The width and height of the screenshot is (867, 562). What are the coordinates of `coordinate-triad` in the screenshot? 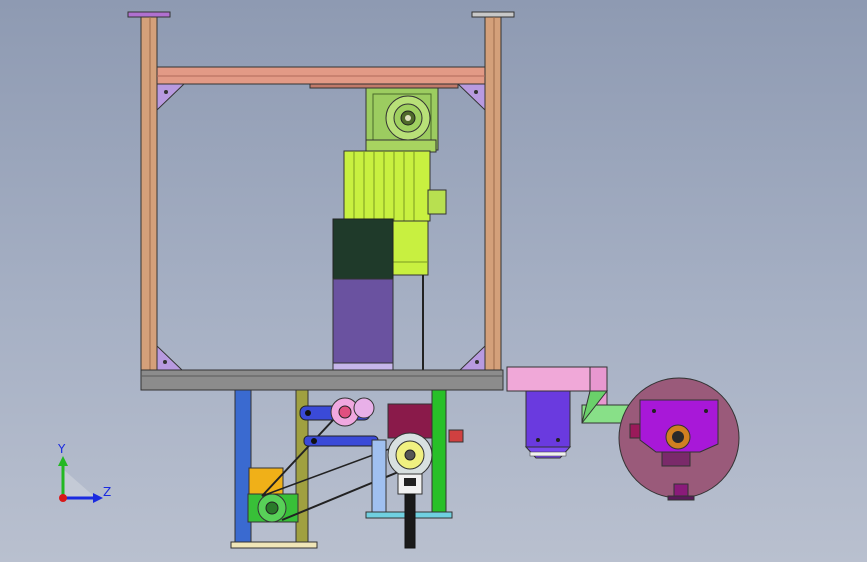 It's located at (80, 479).